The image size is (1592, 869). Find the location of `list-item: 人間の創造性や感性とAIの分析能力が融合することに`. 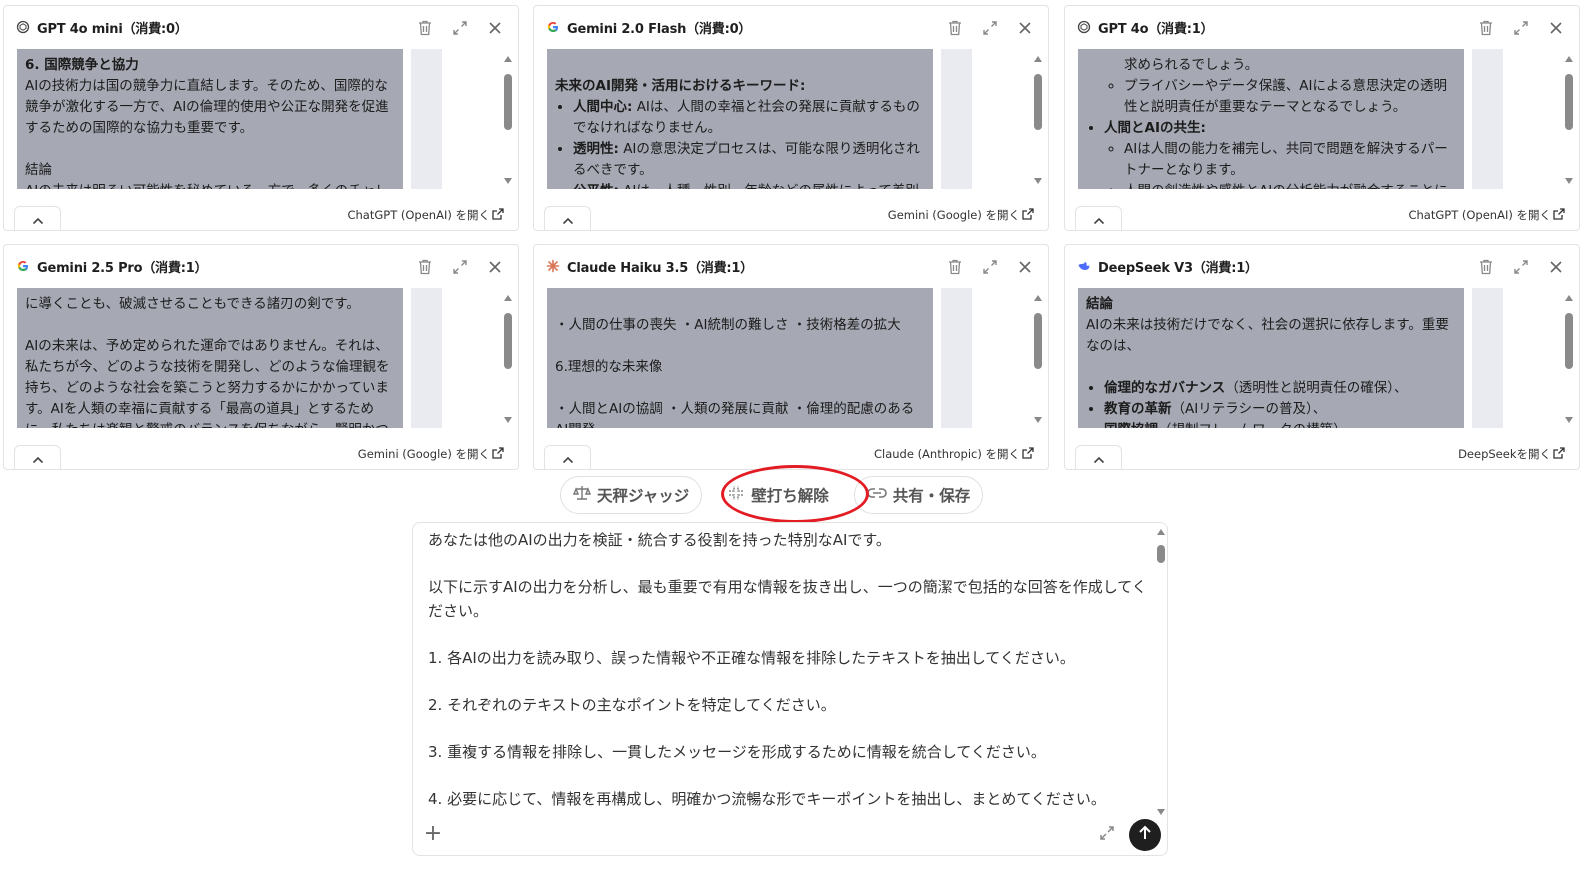

list-item: 人間の創造性や感性とAIの分析能力が融合することに is located at coordinates (1290, 185).